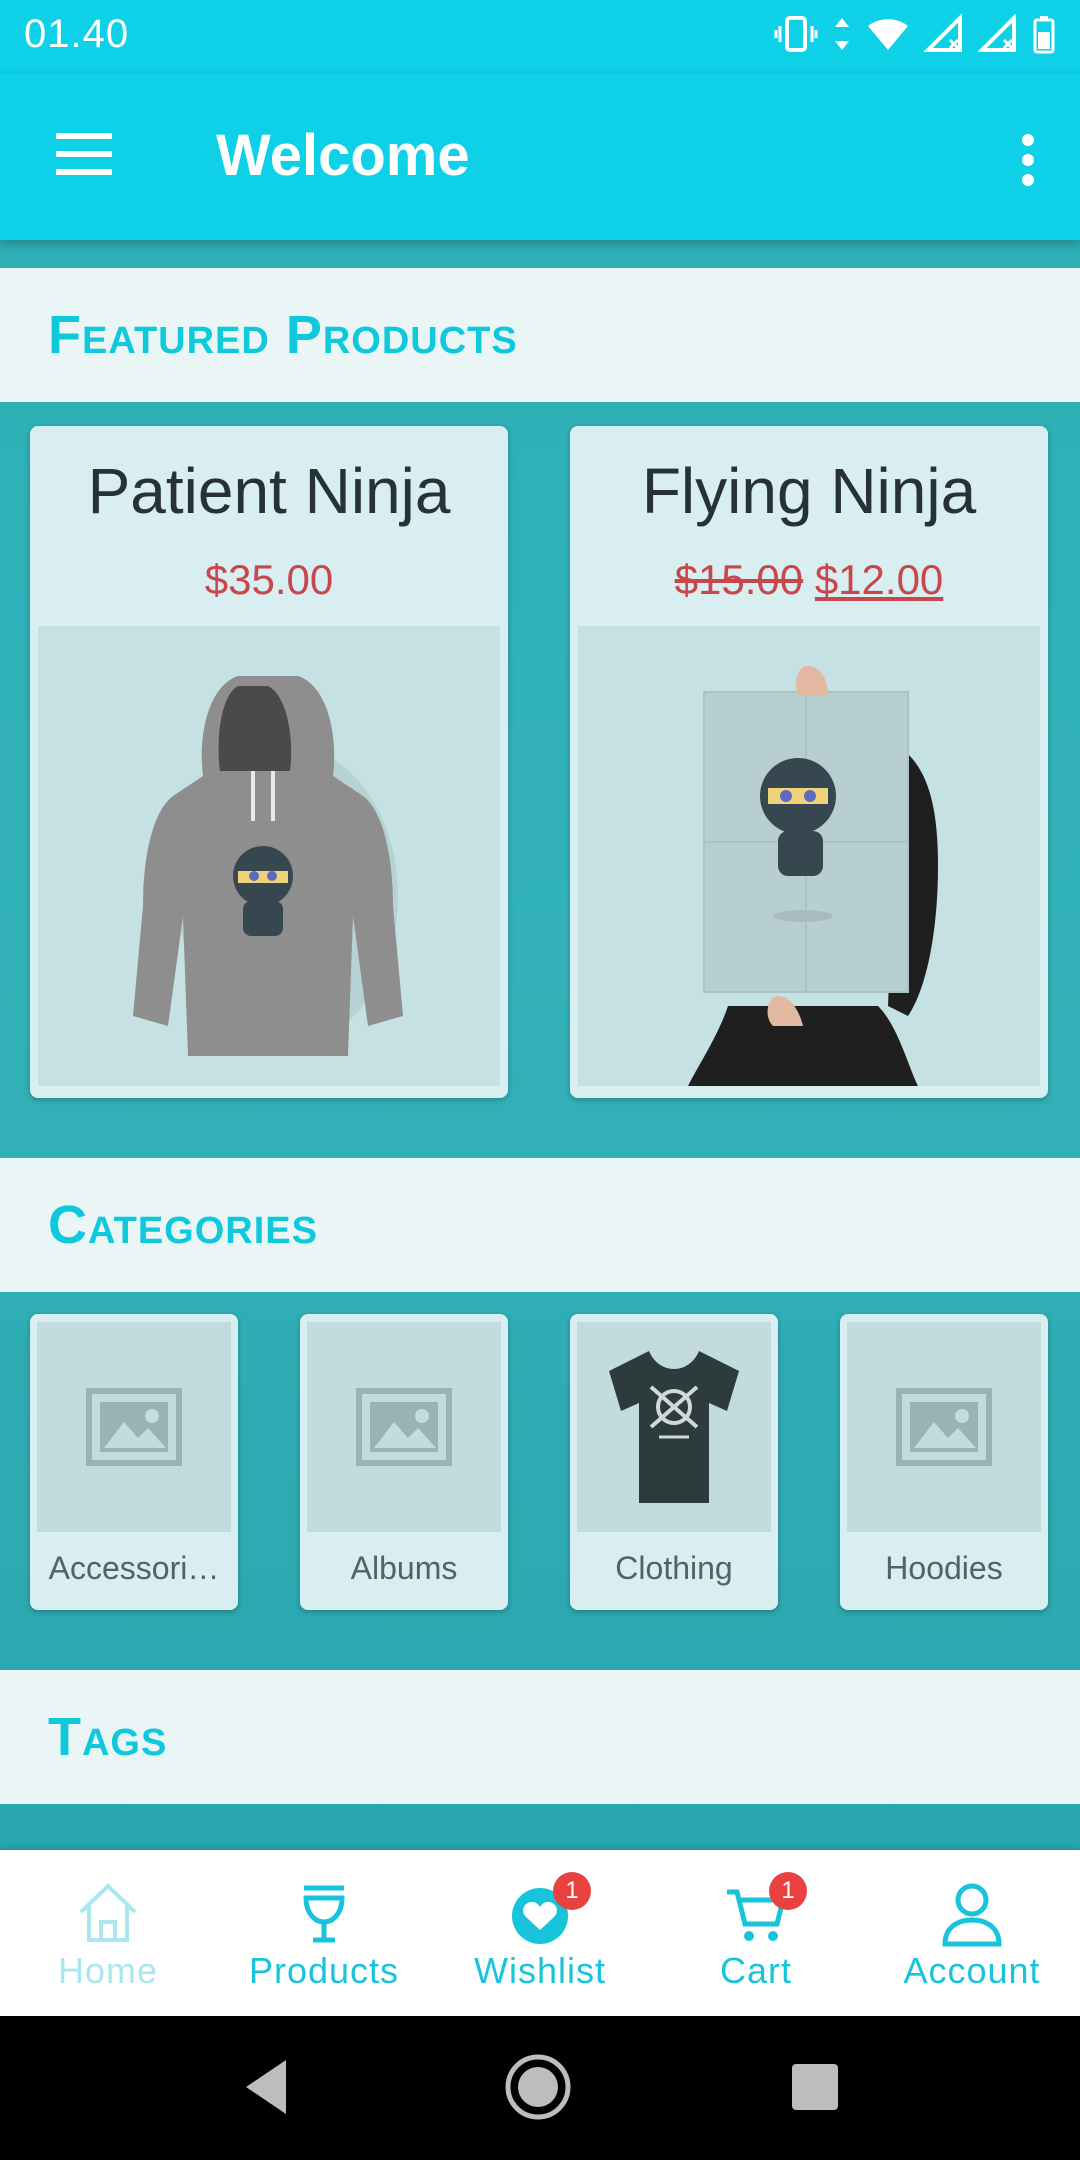 The image size is (1080, 2160). Describe the element at coordinates (809, 491) in the screenshot. I see `product-name: Flying Ninja` at that location.